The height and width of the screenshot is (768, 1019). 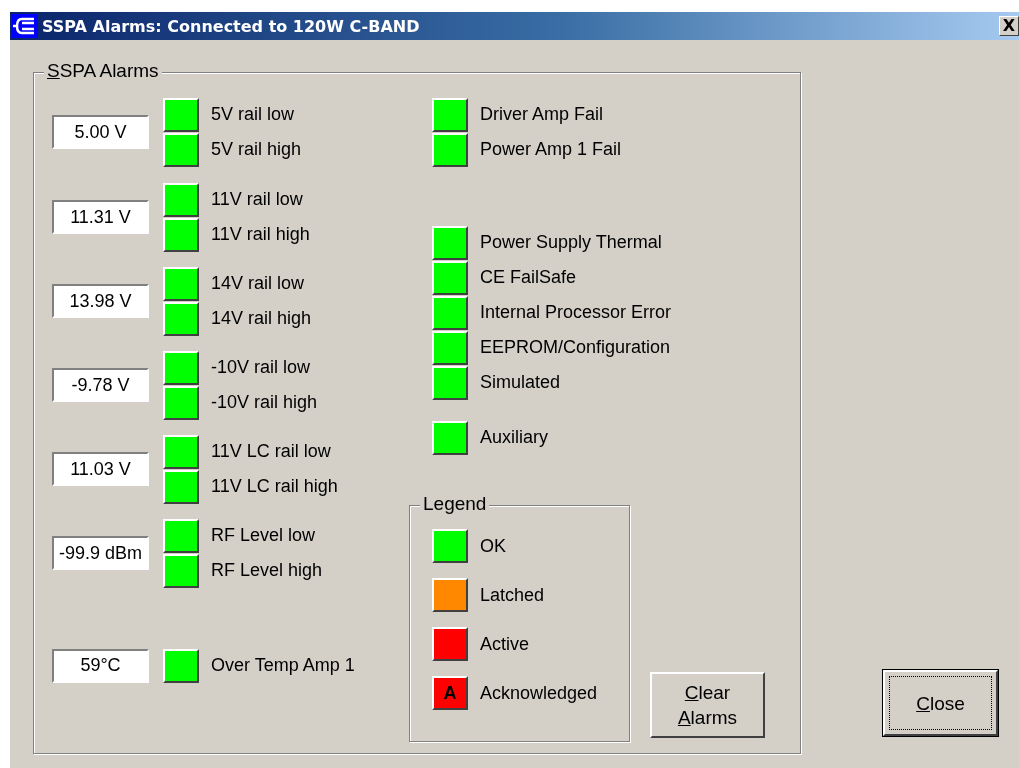 What do you see at coordinates (571, 242) in the screenshot?
I see `alarm-label: Power Supply Thermal` at bounding box center [571, 242].